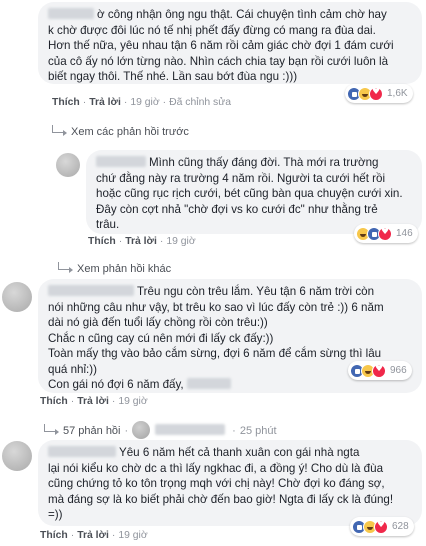 The height and width of the screenshot is (546, 426). What do you see at coordinates (397, 93) in the screenshot?
I see `reaction-count: 1,6K` at bounding box center [397, 93].